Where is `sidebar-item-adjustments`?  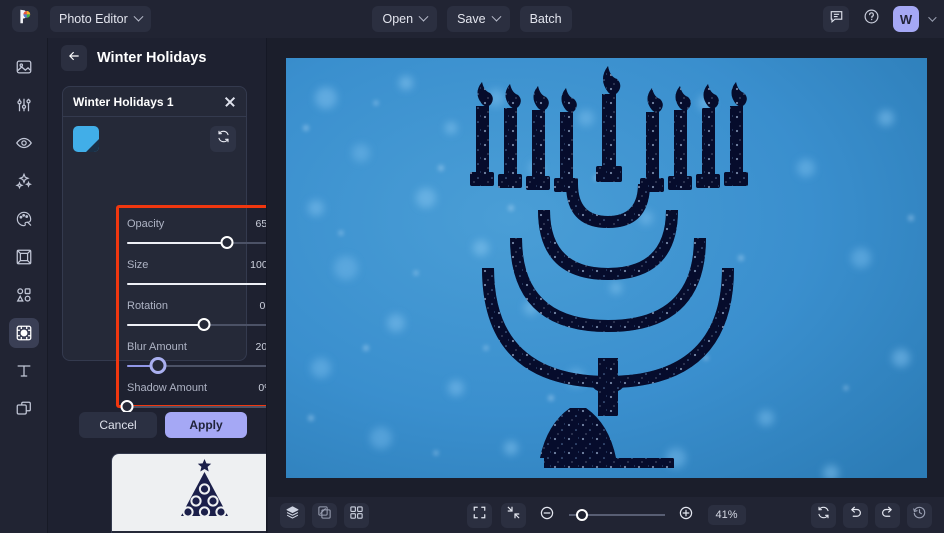
sidebar-item-adjustments is located at coordinates (24, 105).